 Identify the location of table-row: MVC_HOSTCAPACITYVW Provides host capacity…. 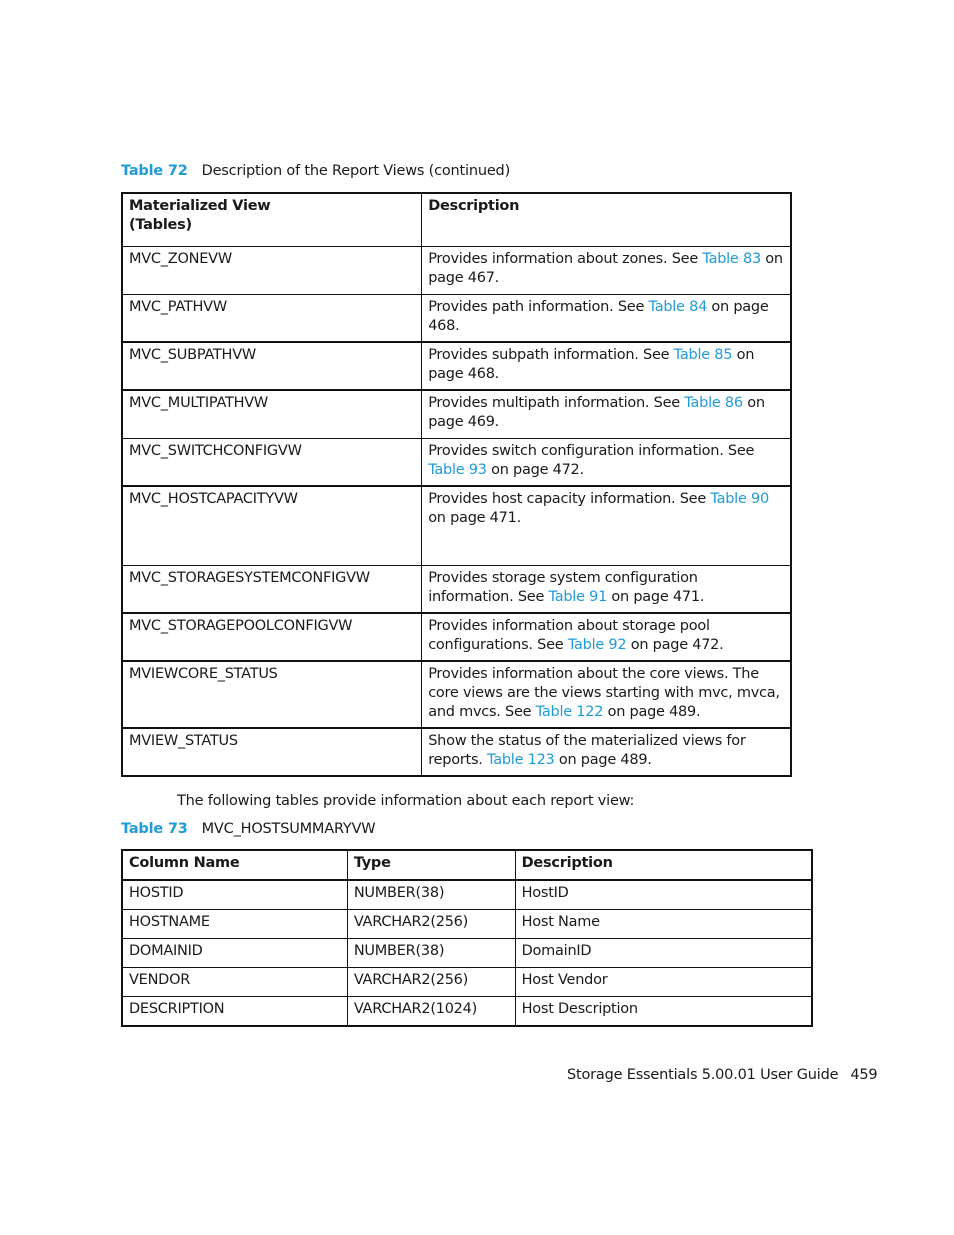
(456, 525).